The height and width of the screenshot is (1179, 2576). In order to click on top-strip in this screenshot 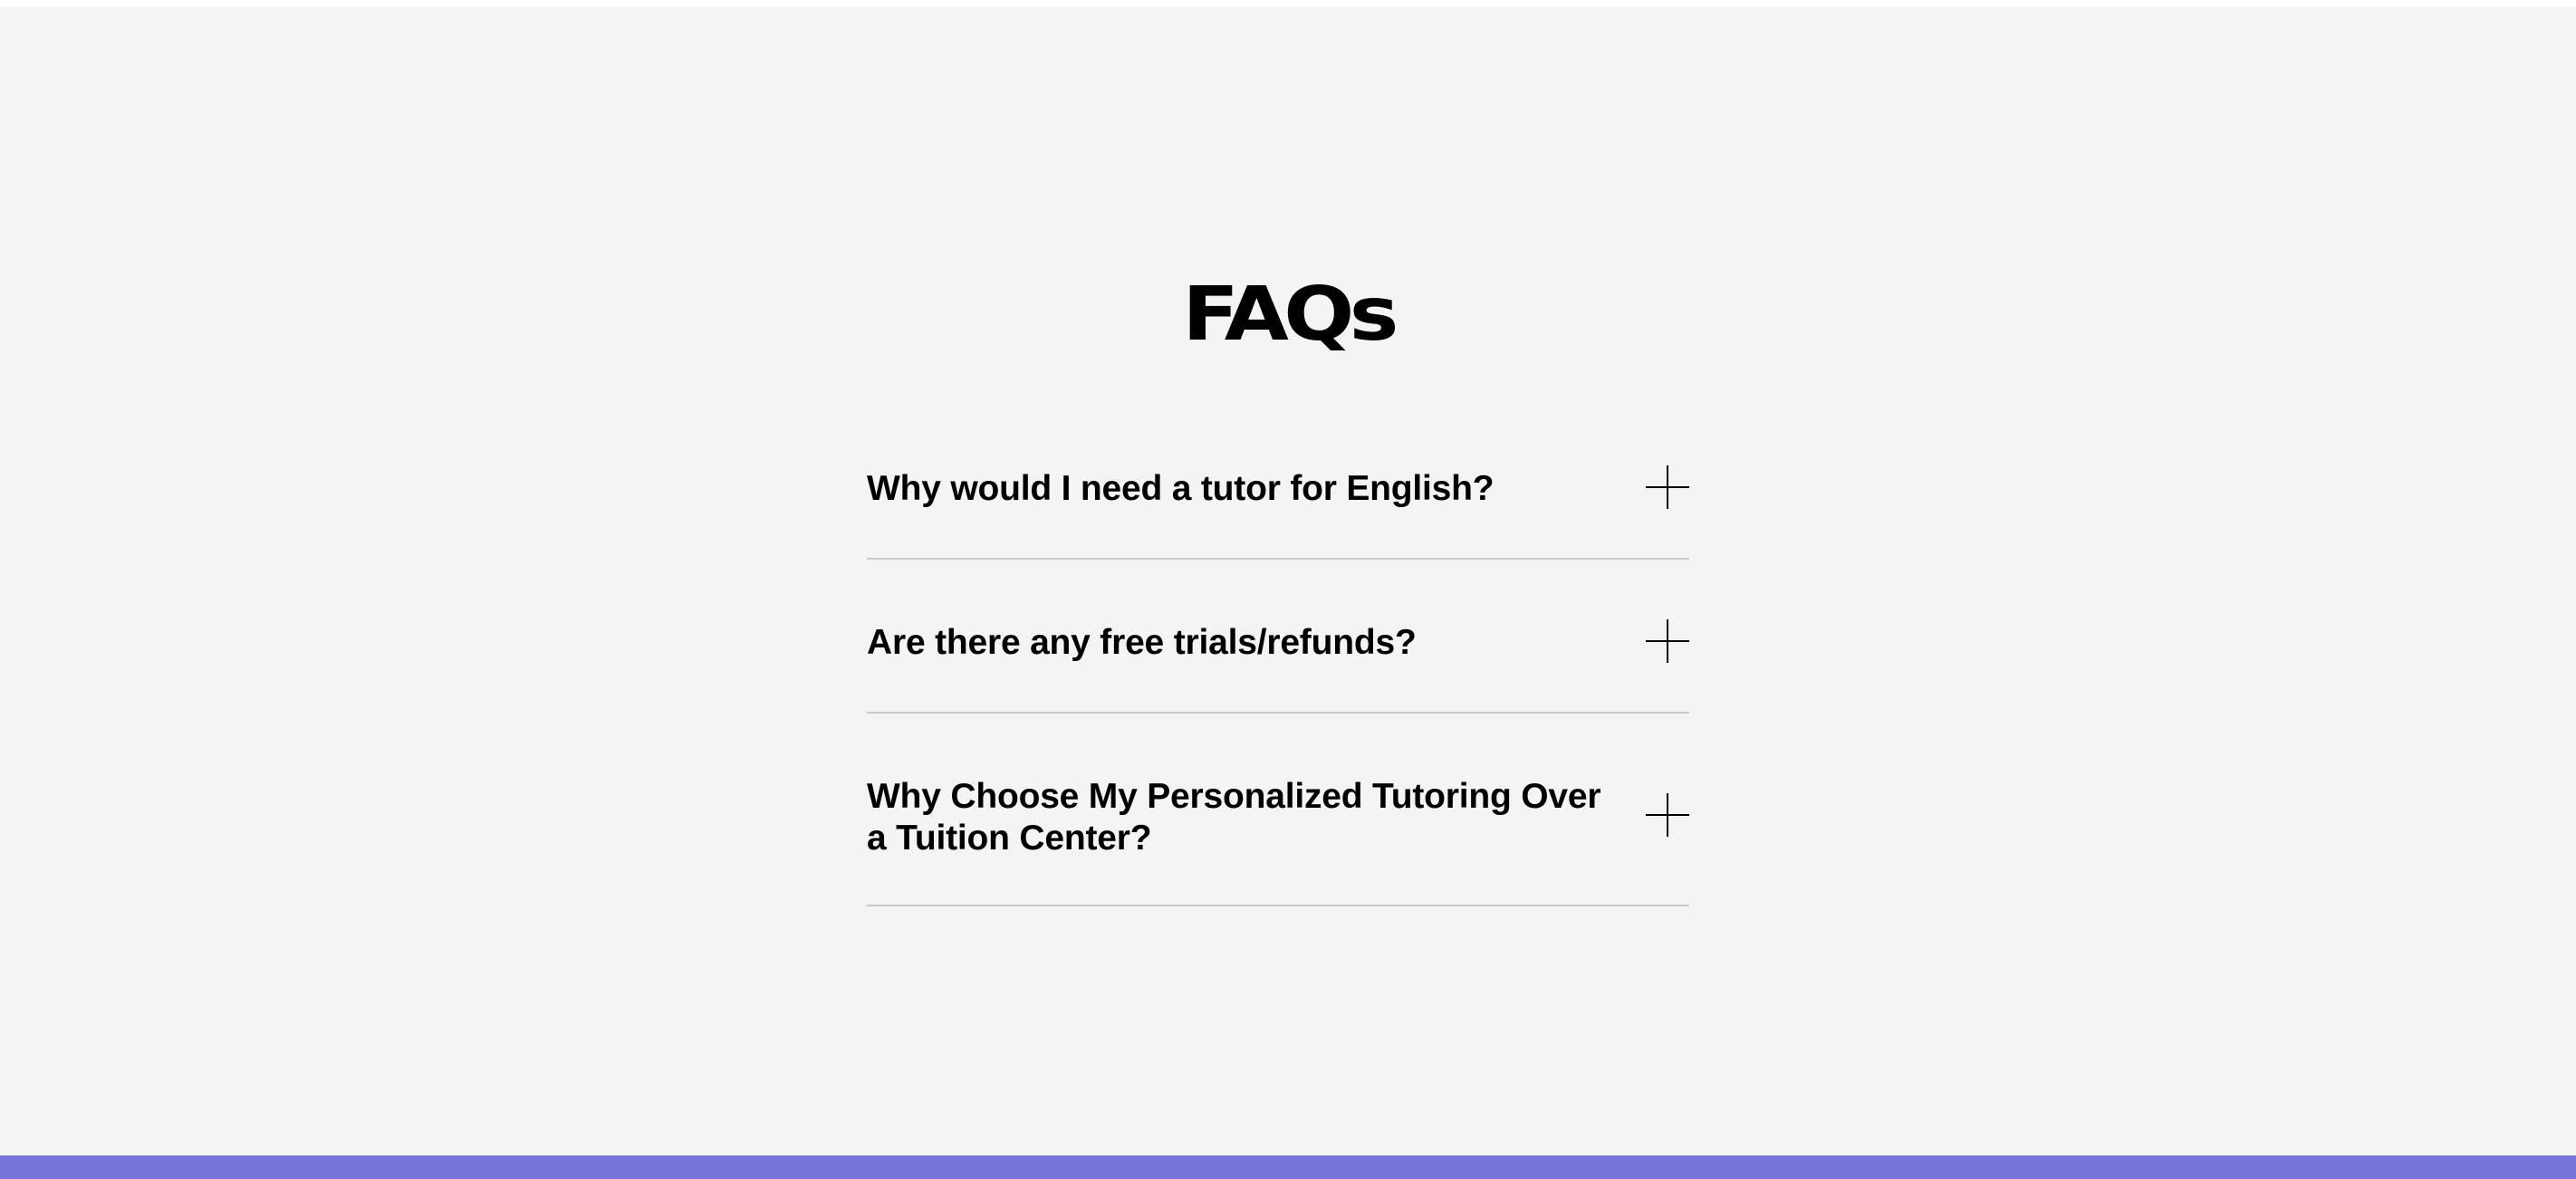, I will do `click(1288, 3)`.